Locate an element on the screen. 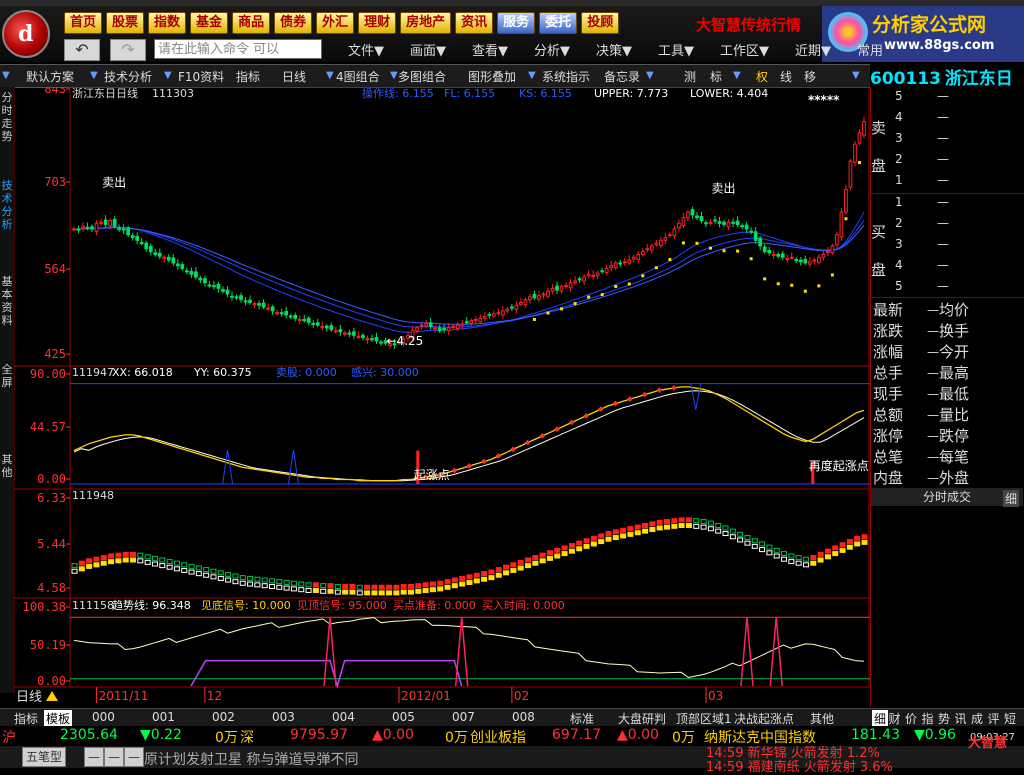  panel-tab-0: 细 is located at coordinates (880, 718).